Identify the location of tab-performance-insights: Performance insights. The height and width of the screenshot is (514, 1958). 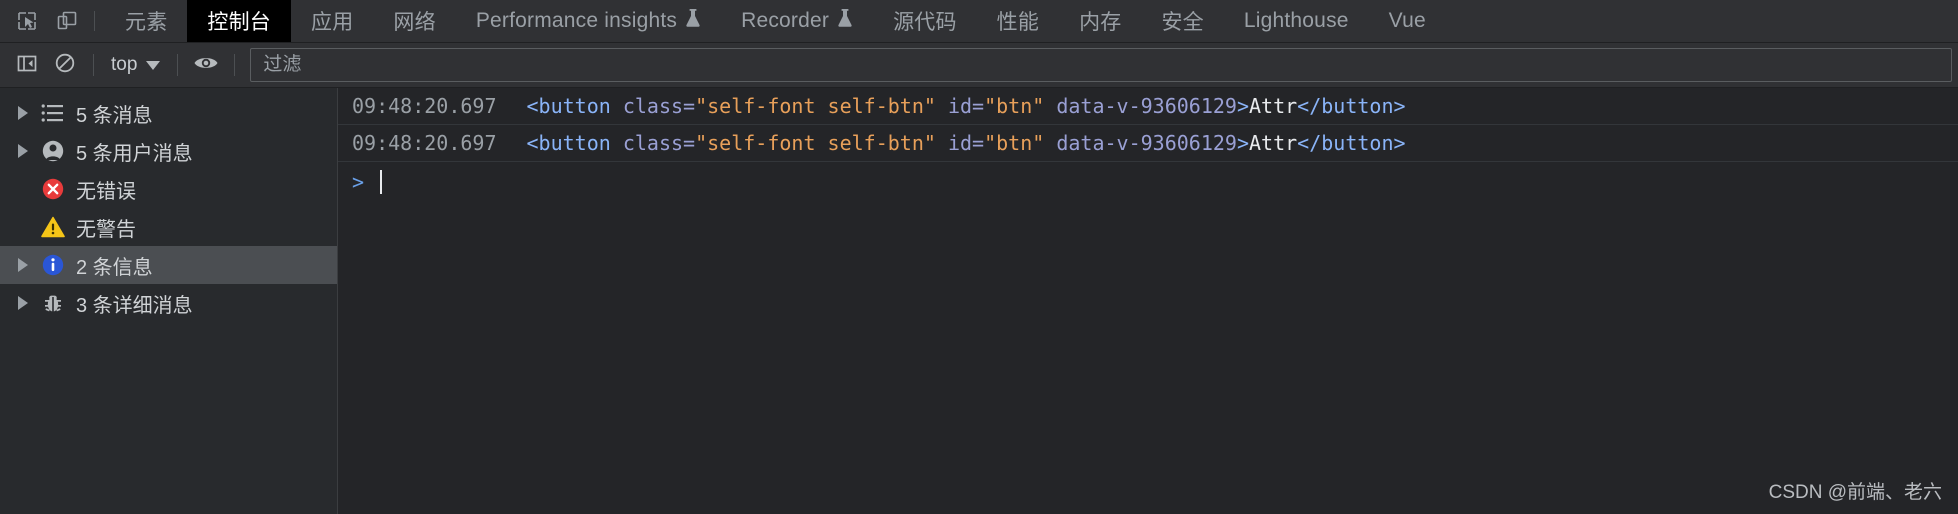
(588, 21).